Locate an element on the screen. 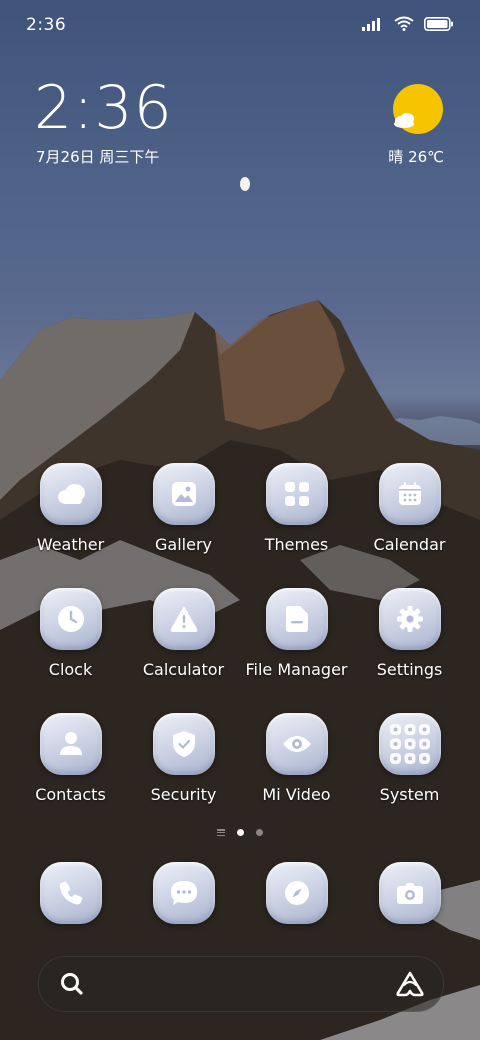  phone-icon is located at coordinates (70, 893).